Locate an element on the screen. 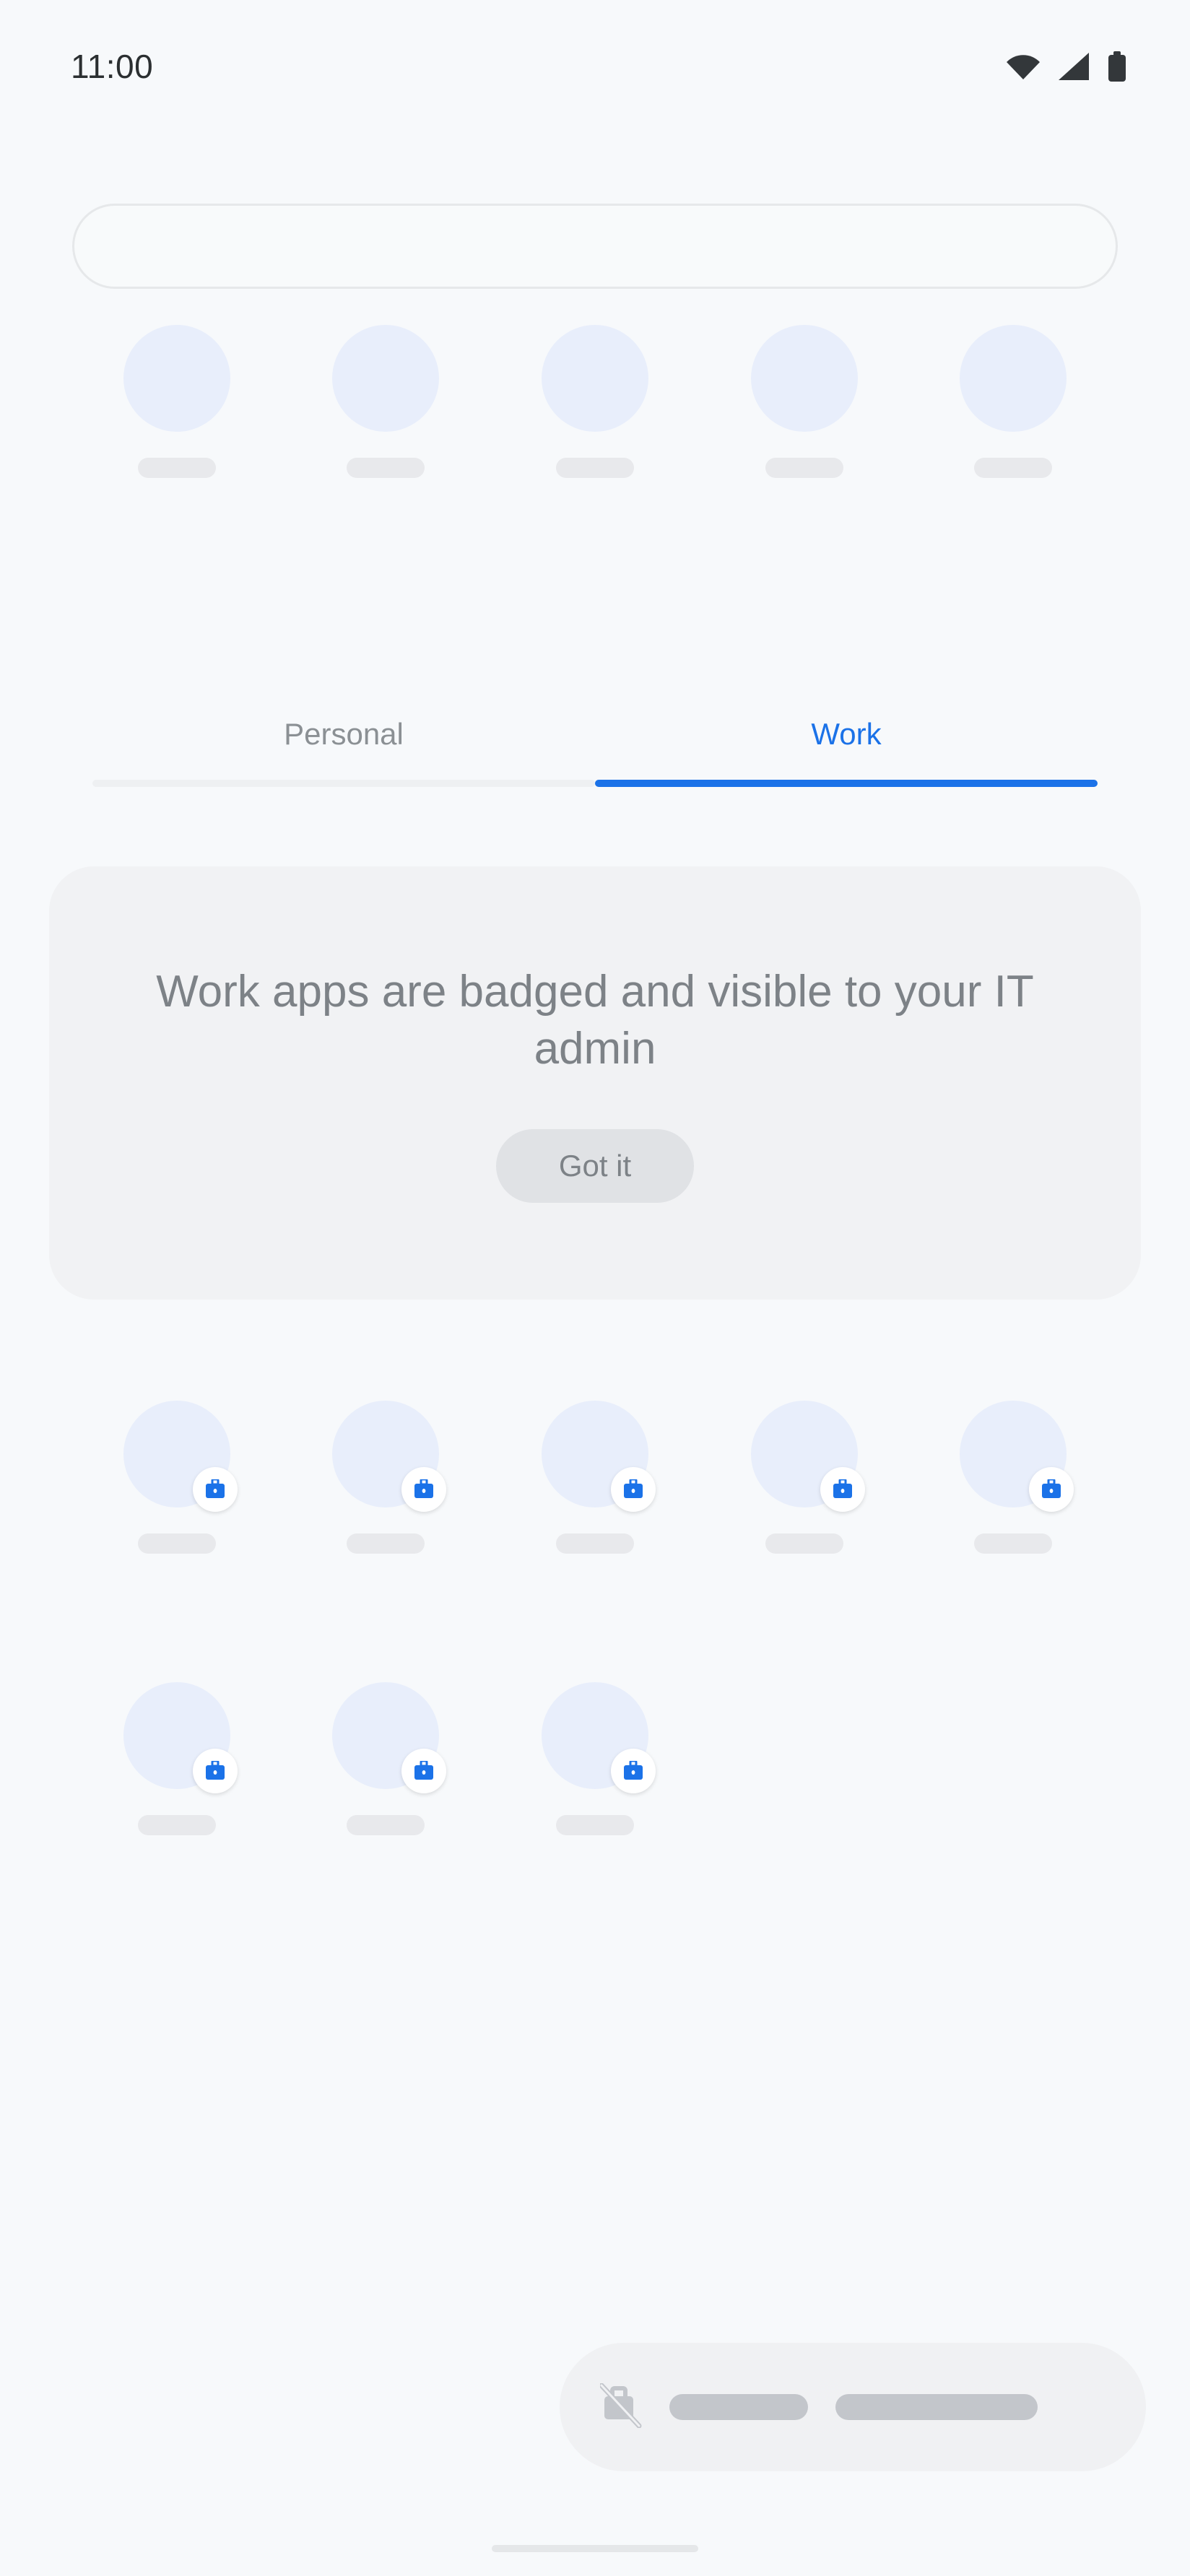  status-bar-icons is located at coordinates (1066, 66).